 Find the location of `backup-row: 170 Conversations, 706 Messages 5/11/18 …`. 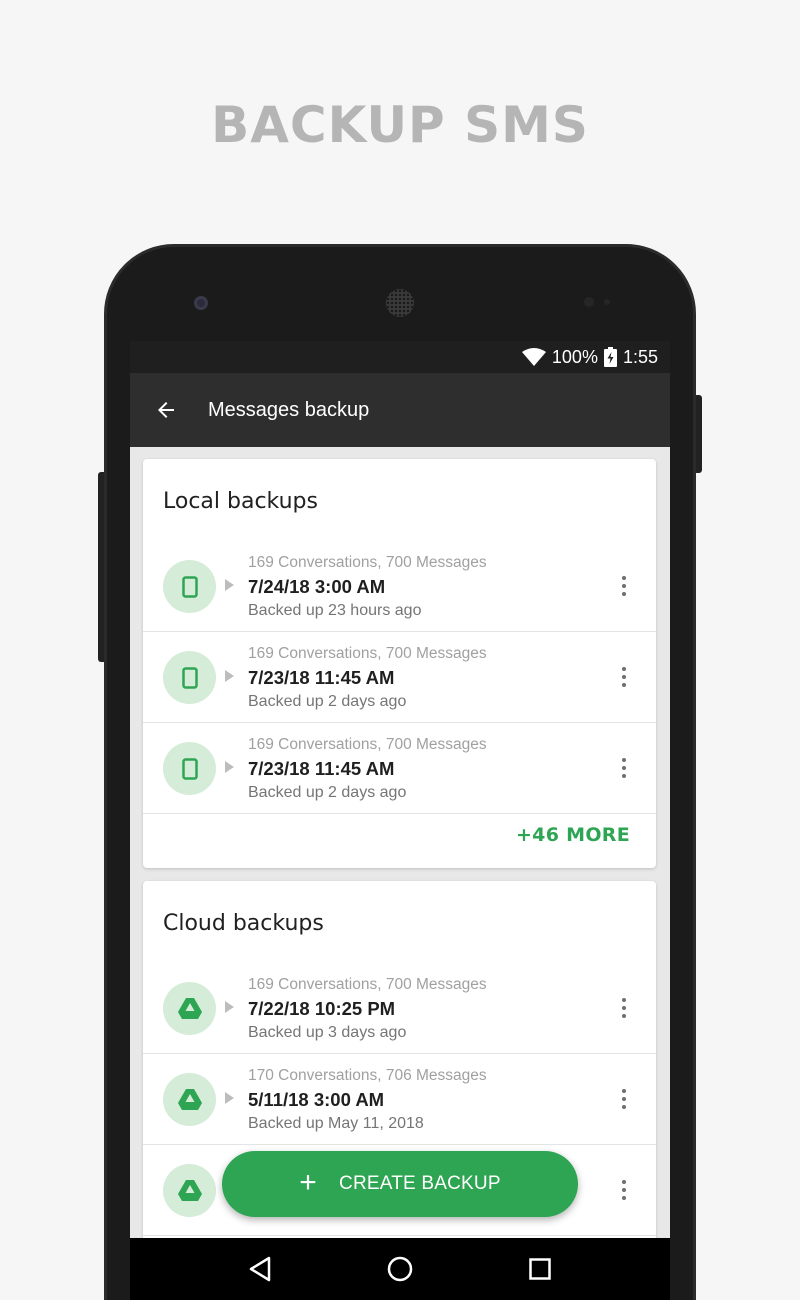

backup-row: 170 Conversations, 706 Messages 5/11/18 … is located at coordinates (399, 1099).